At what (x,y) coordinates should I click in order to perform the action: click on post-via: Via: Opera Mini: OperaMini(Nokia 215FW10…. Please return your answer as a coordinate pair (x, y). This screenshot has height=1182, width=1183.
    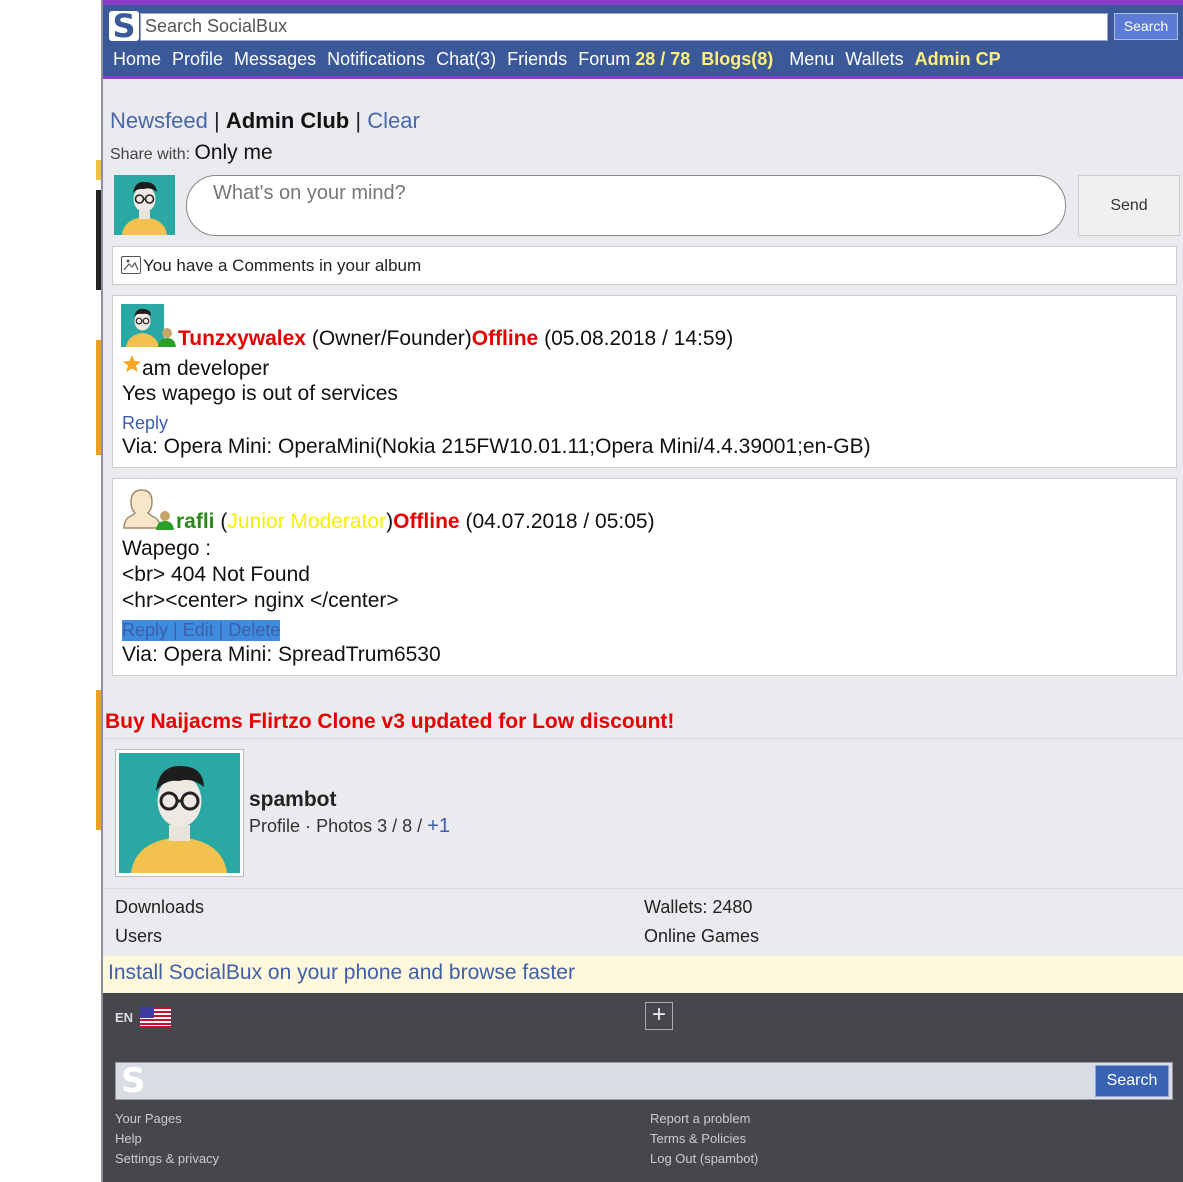
    Looking at the image, I should click on (496, 446).